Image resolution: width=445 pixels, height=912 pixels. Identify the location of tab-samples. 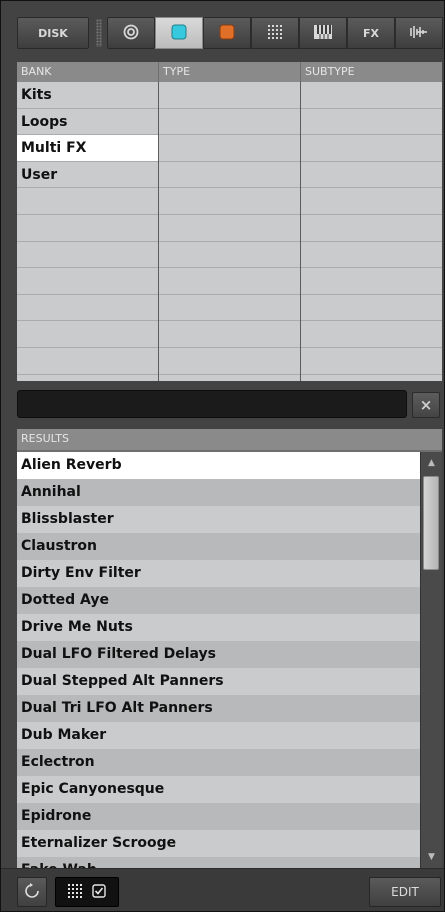
(419, 33).